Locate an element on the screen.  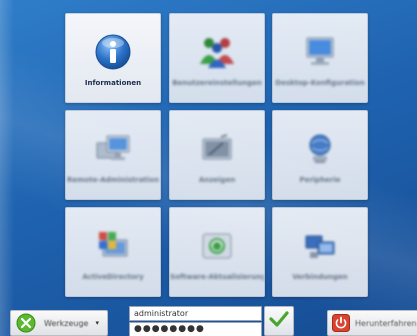
tools-button: Werkzeuge ▾ is located at coordinates (59, 323).